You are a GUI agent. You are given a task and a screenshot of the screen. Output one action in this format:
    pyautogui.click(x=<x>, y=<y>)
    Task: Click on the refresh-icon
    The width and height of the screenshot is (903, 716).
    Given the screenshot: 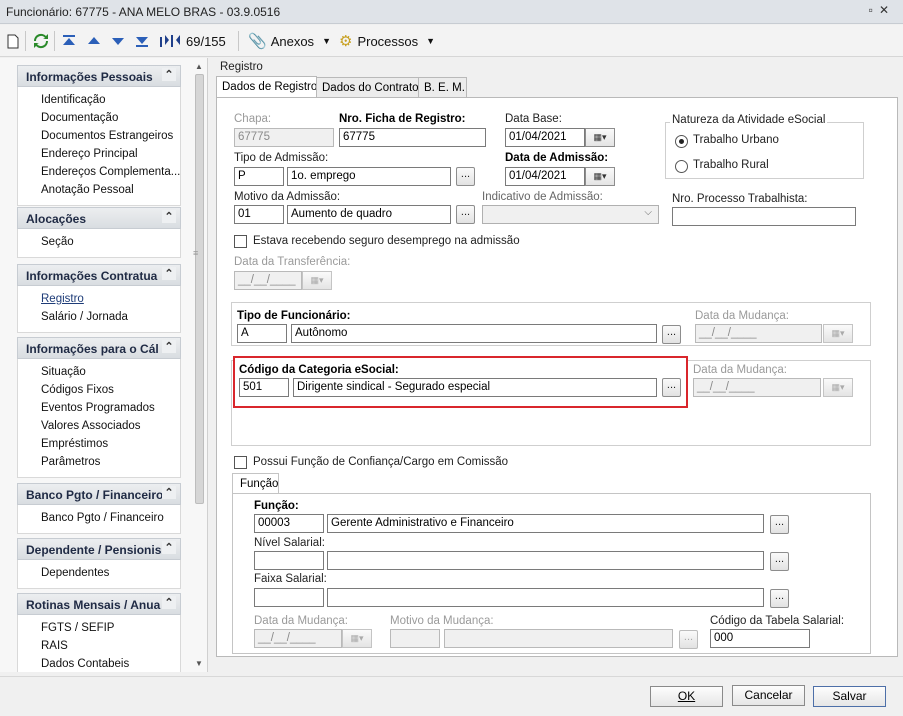 What is the action you would take?
    pyautogui.click(x=41, y=41)
    